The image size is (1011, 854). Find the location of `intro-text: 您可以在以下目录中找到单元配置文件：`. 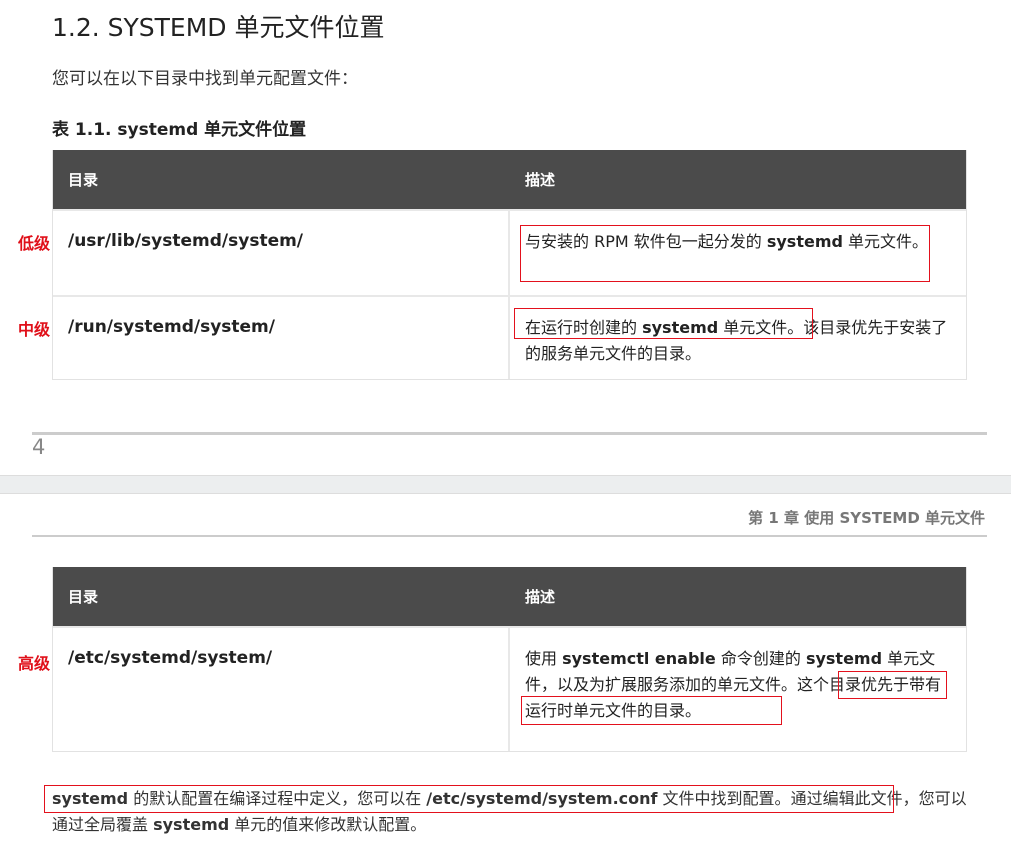

intro-text: 您可以在以下目录中找到单元配置文件： is located at coordinates (205, 79).